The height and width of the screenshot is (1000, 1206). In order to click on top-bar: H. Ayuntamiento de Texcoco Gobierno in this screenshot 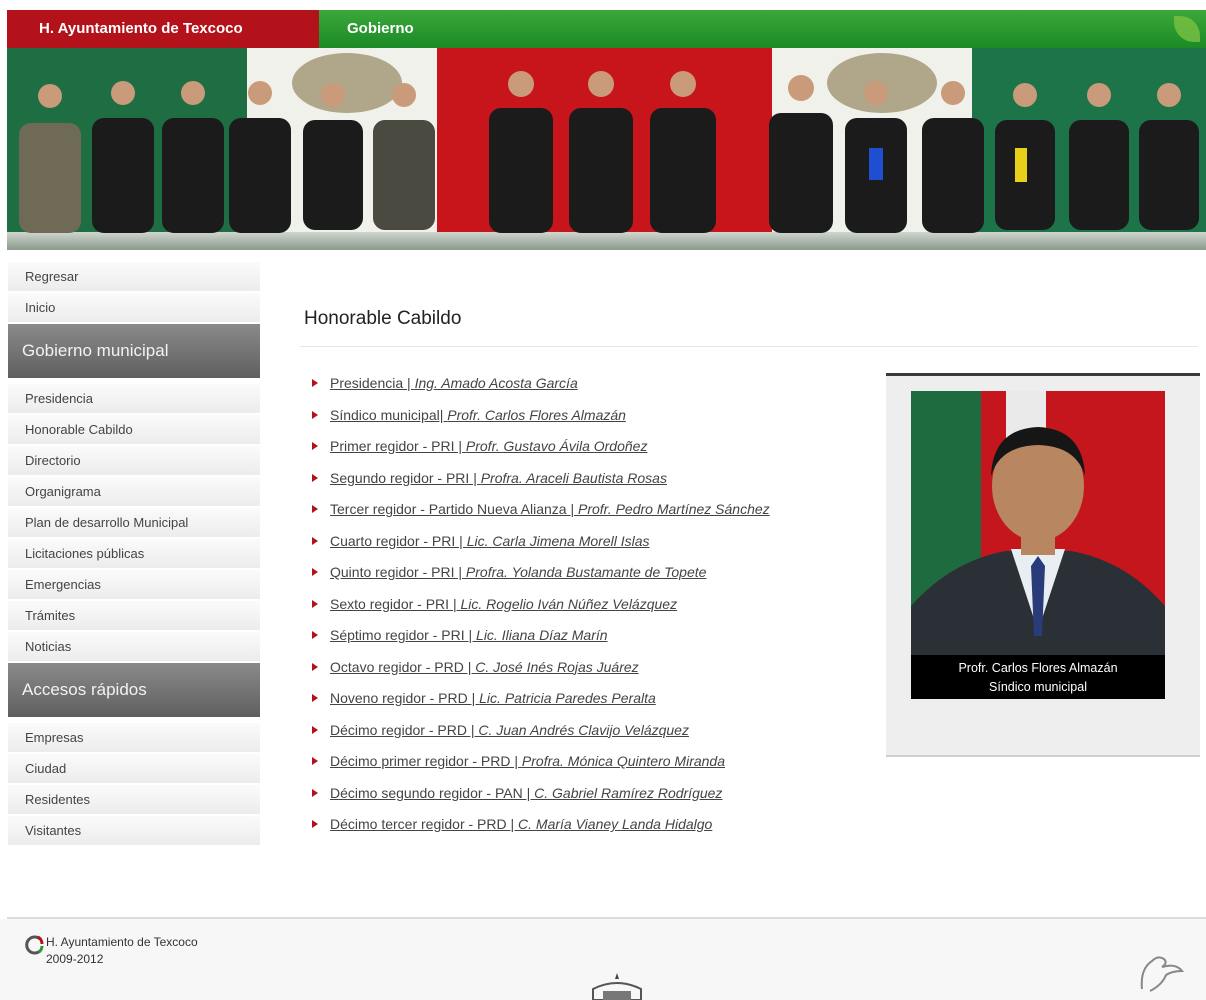, I will do `click(606, 29)`.